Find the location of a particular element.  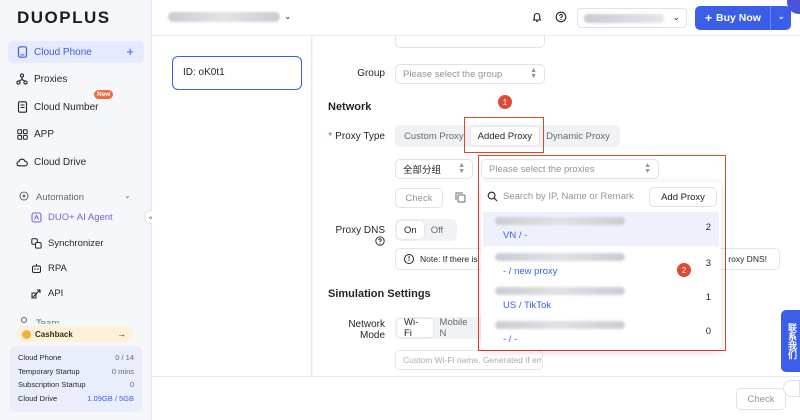

user-selector: ⌄ is located at coordinates (632, 18).